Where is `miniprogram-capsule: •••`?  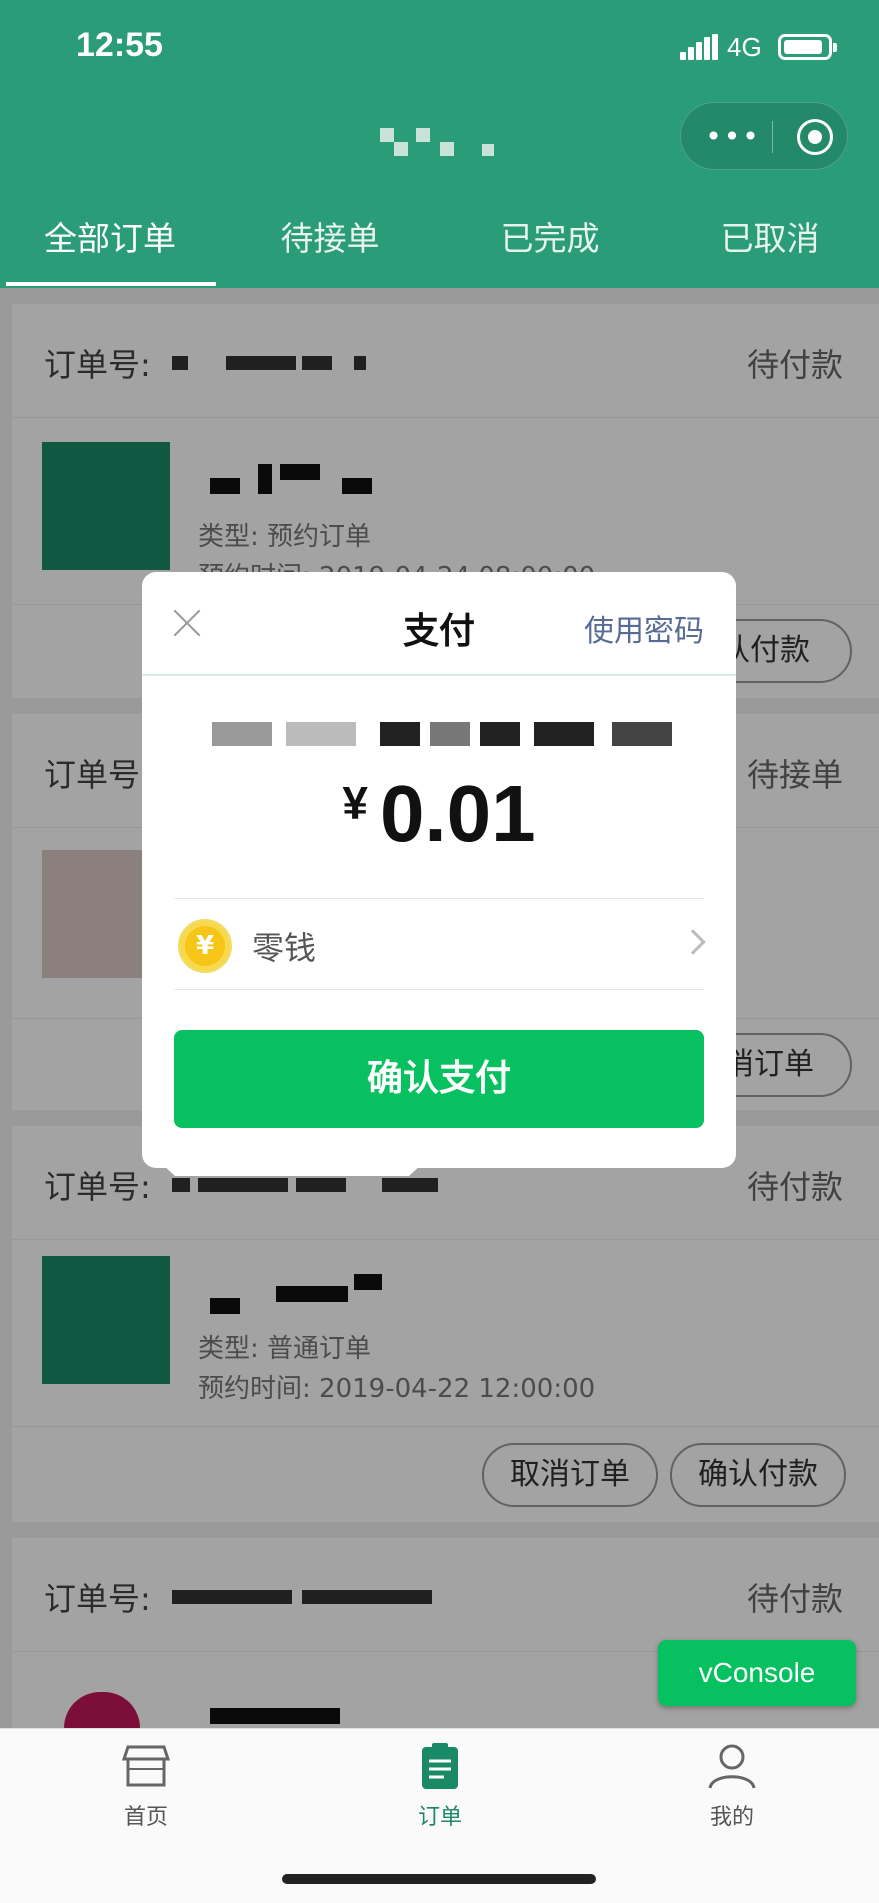
miniprogram-capsule: ••• is located at coordinates (764, 136).